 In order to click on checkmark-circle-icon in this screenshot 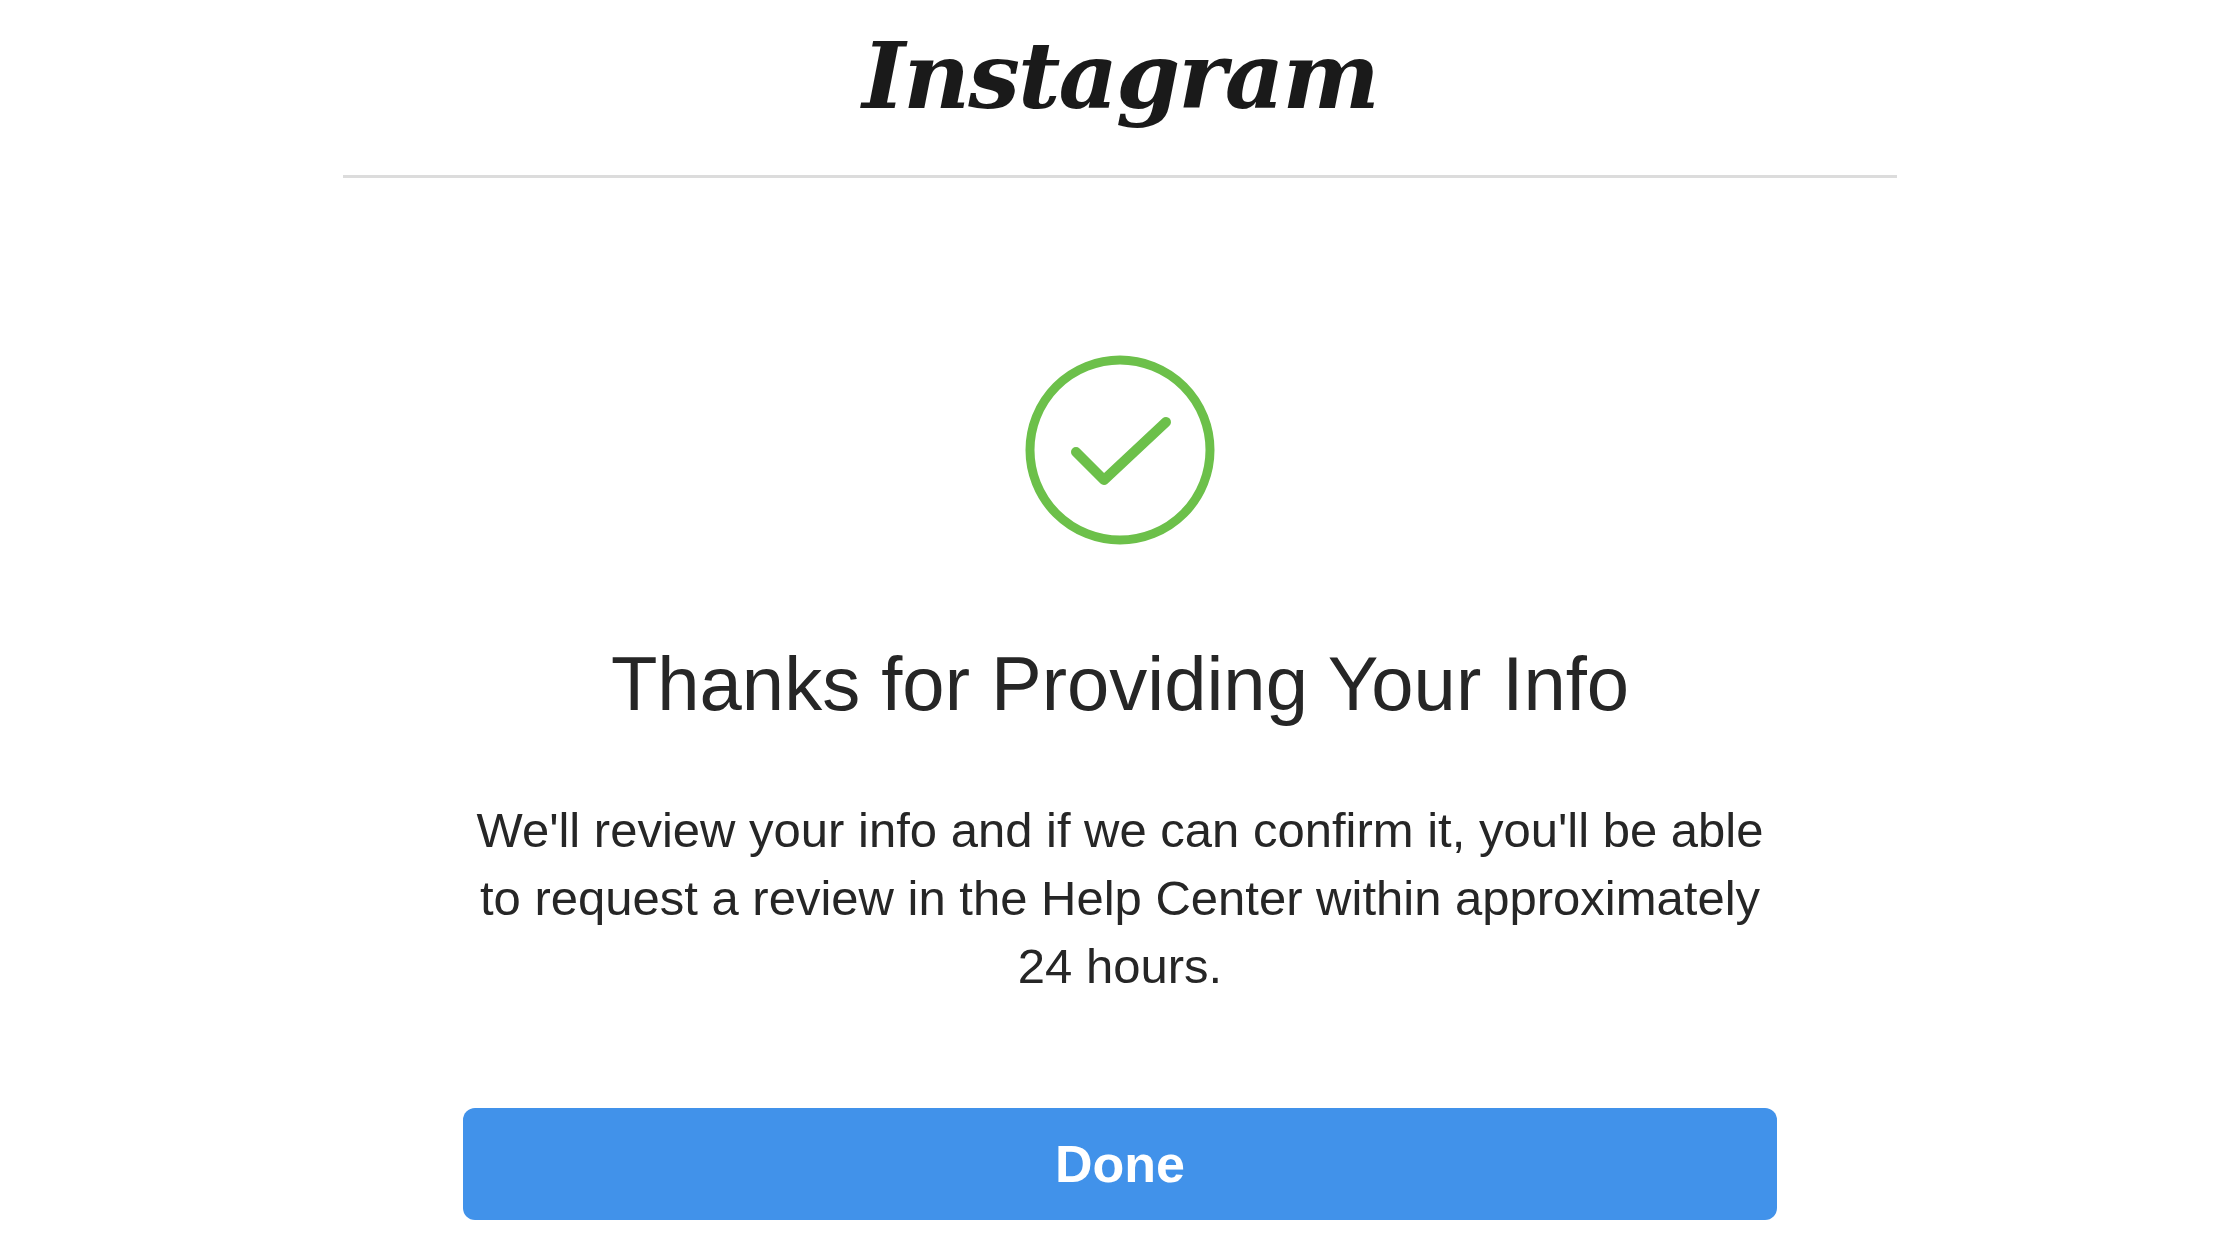, I will do `click(1120, 450)`.